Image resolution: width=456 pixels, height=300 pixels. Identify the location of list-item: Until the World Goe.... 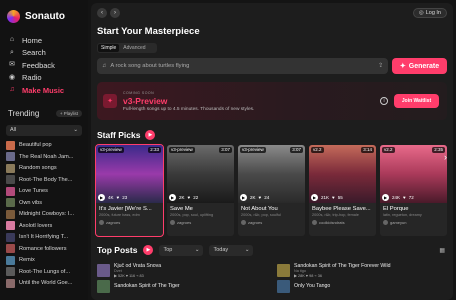
(44, 284).